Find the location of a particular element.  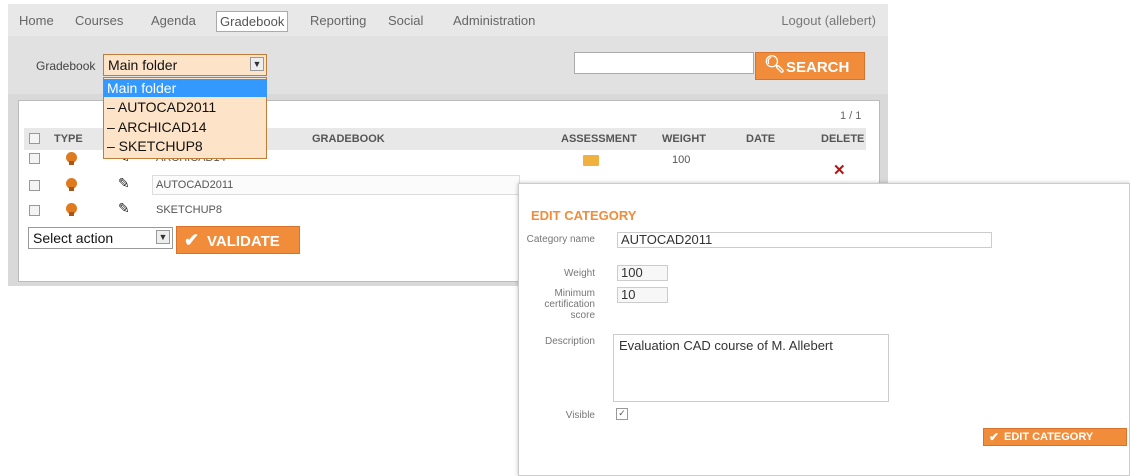

gradebook-select: Main folder ▼ is located at coordinates (185, 65).